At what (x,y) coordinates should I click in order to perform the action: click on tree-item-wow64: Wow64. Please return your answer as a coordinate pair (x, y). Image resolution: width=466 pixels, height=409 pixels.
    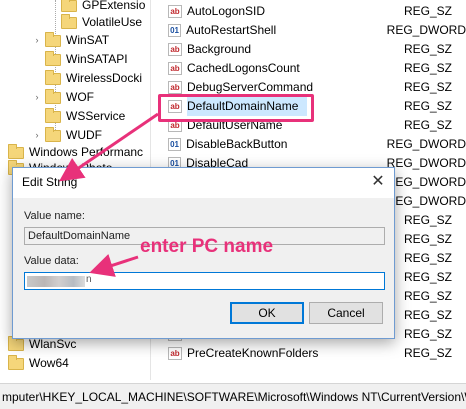
    Looking at the image, I should click on (36, 363).